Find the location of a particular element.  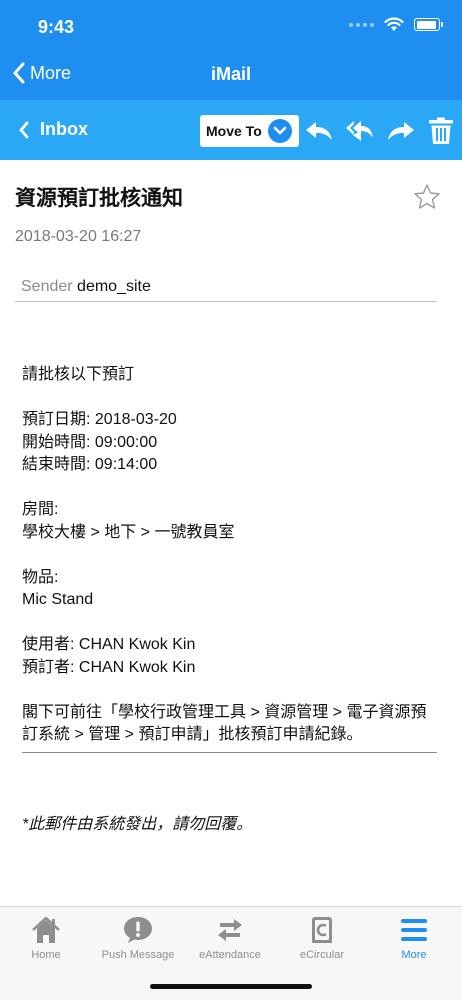

status-icons is located at coordinates (396, 24).